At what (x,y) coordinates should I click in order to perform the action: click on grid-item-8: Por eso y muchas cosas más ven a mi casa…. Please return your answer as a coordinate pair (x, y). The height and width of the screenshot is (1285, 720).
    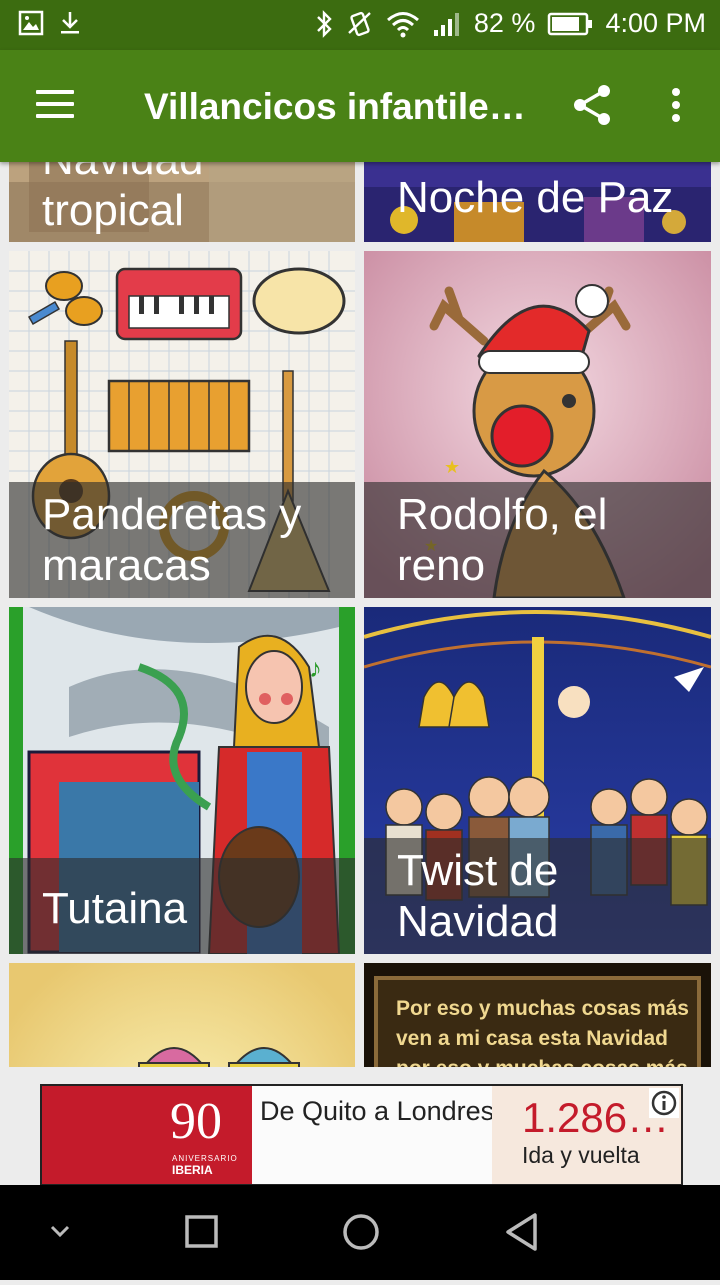
    Looking at the image, I should click on (537, 1015).